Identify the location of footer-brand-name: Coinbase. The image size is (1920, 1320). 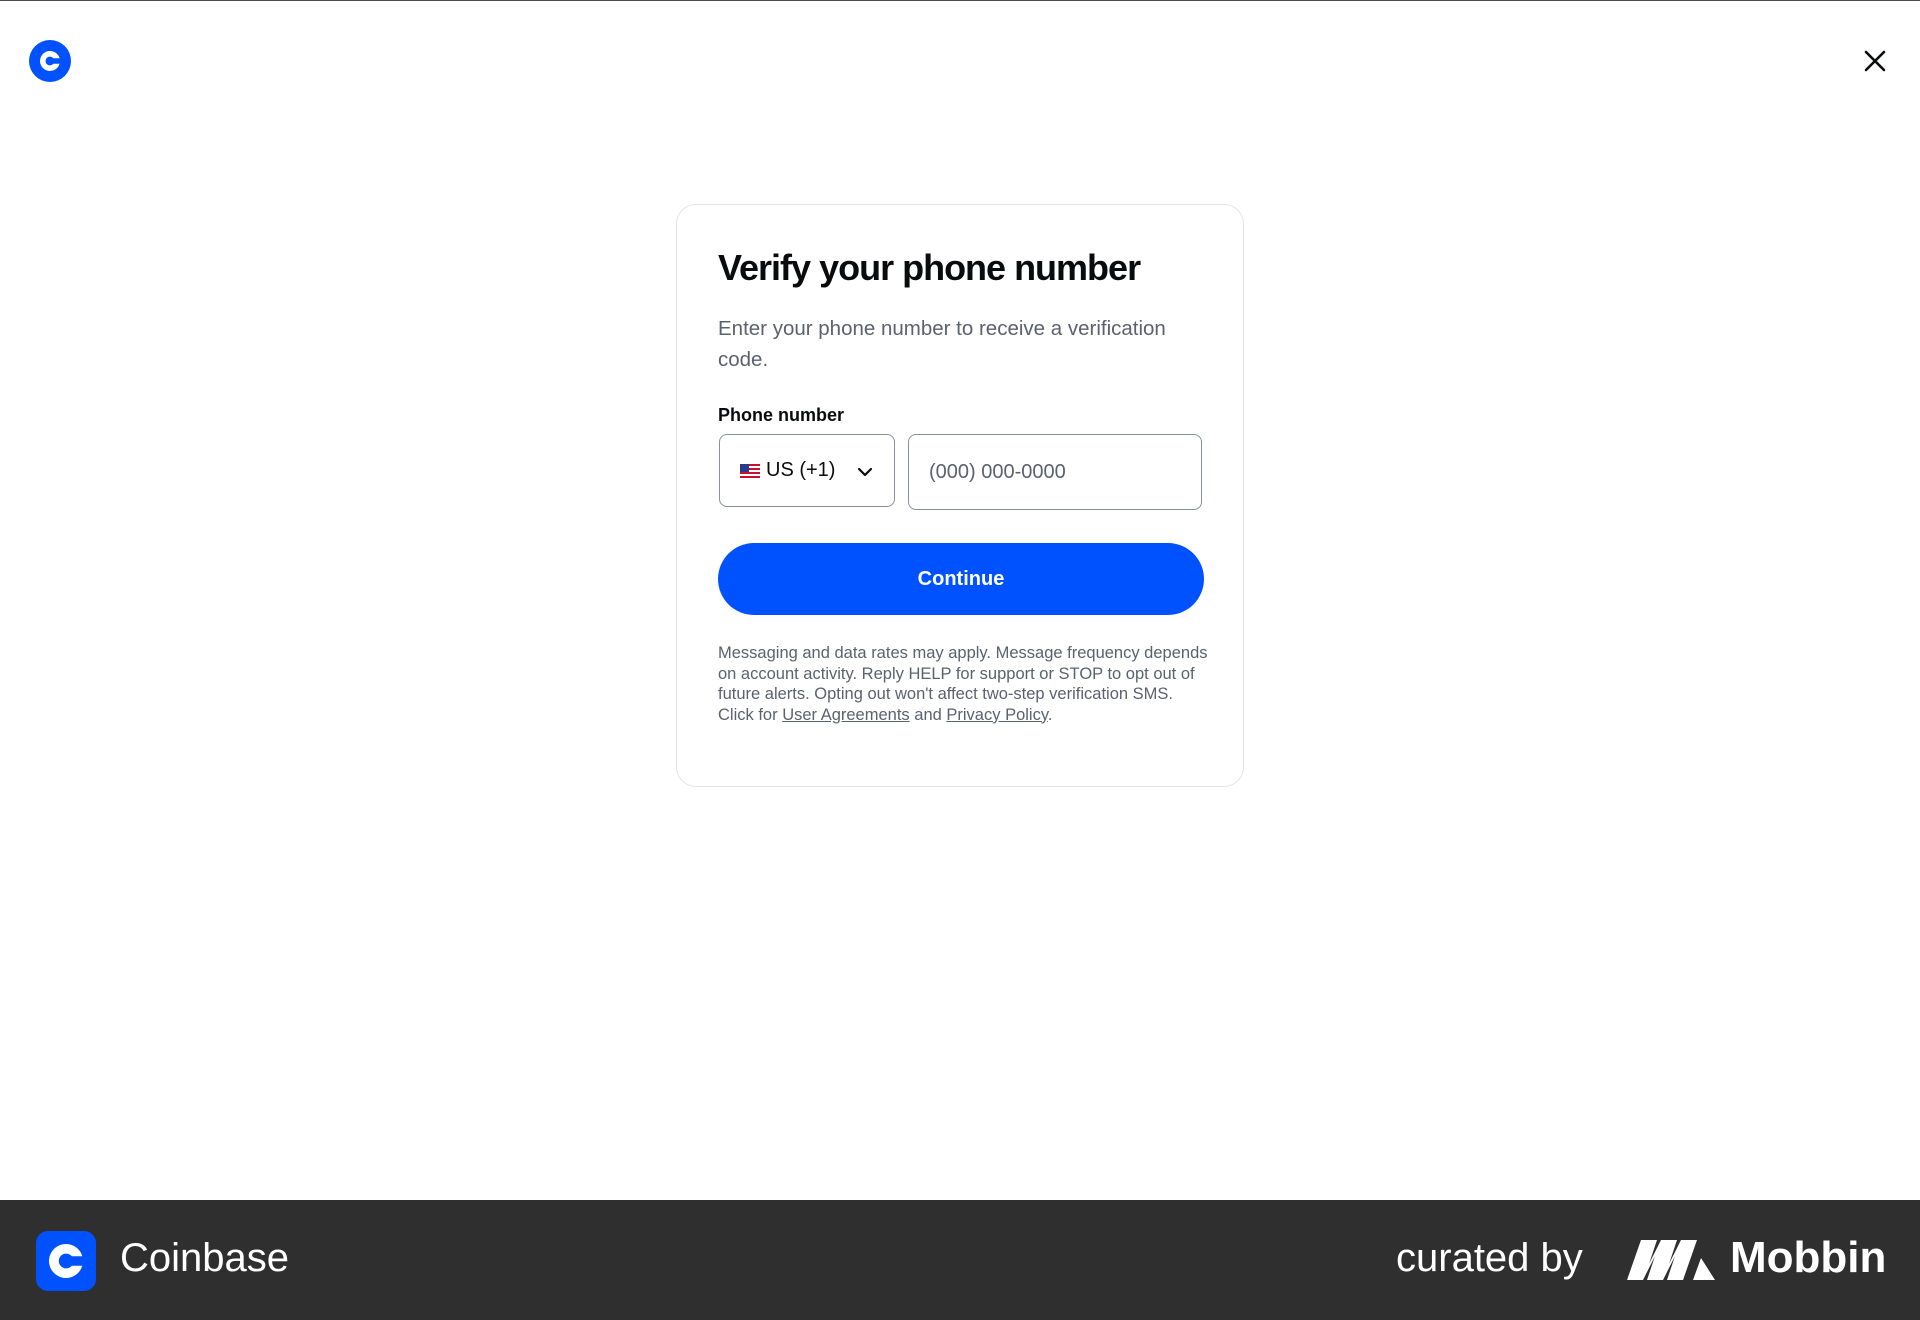
(205, 1258).